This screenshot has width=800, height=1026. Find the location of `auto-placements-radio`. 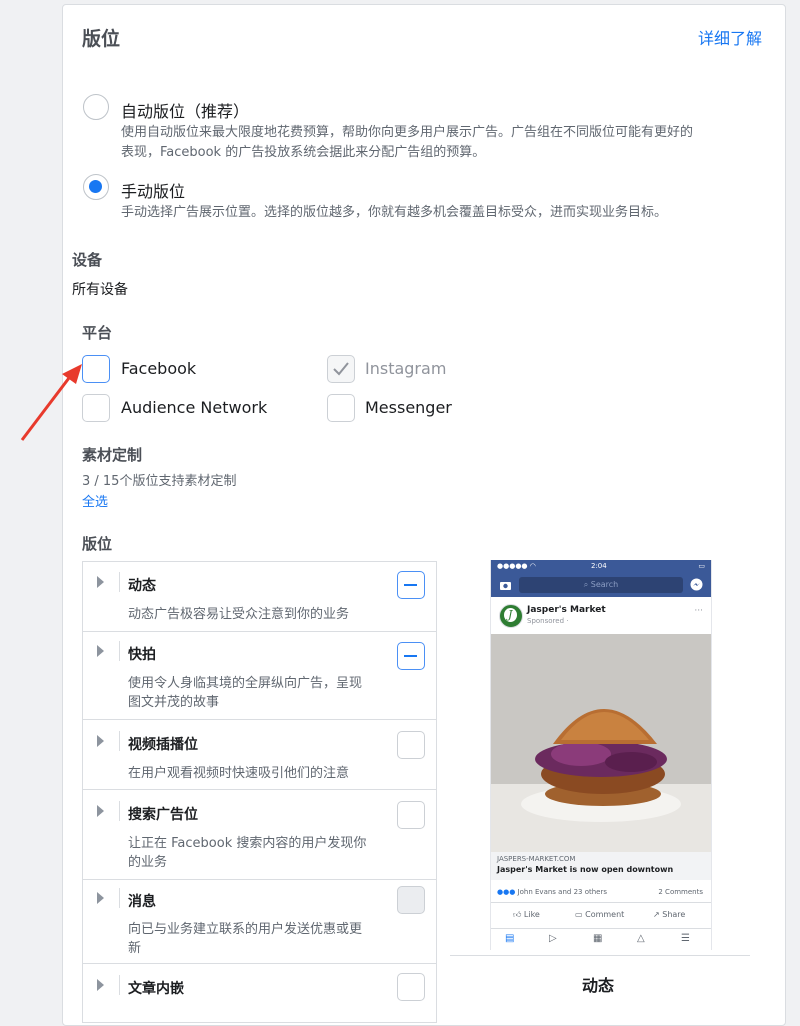

auto-placements-radio is located at coordinates (96, 107).